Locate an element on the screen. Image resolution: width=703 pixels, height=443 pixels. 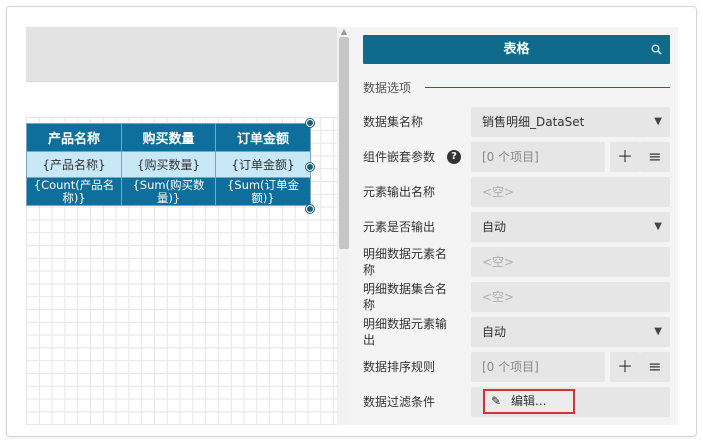
search-icon is located at coordinates (656, 49).